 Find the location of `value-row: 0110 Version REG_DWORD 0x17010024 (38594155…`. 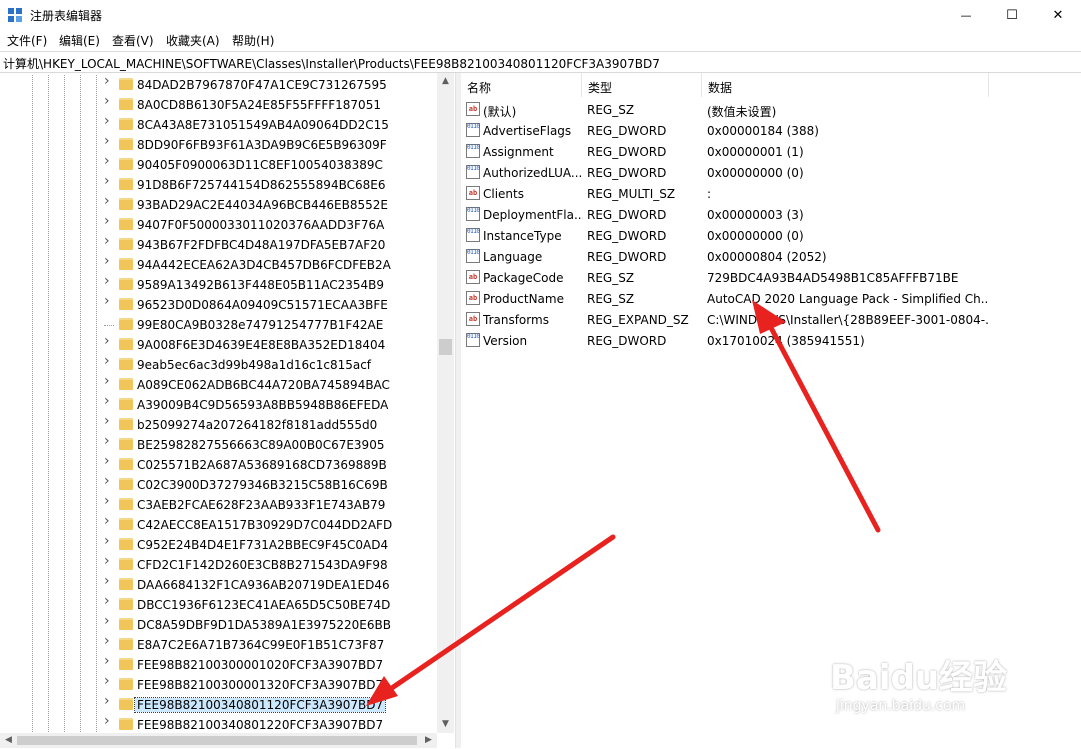

value-row: 0110 Version REG_DWORD 0x17010024 (38594155… is located at coordinates (771, 340).